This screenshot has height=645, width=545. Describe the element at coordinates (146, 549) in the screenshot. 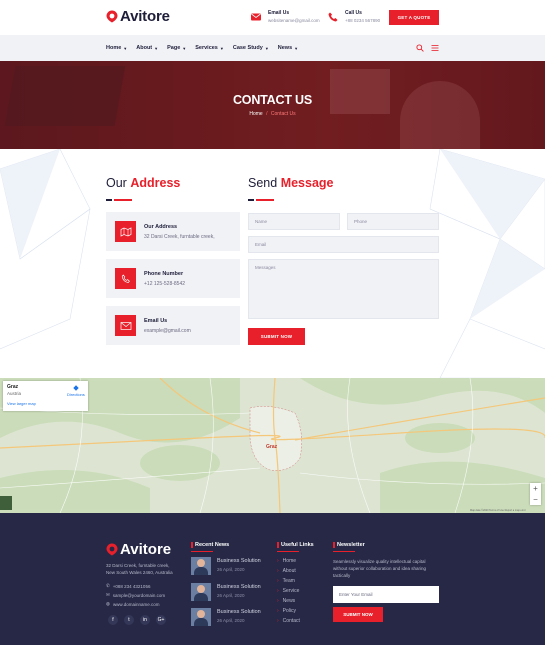

I see `footer-logo-text: Avitore` at that location.